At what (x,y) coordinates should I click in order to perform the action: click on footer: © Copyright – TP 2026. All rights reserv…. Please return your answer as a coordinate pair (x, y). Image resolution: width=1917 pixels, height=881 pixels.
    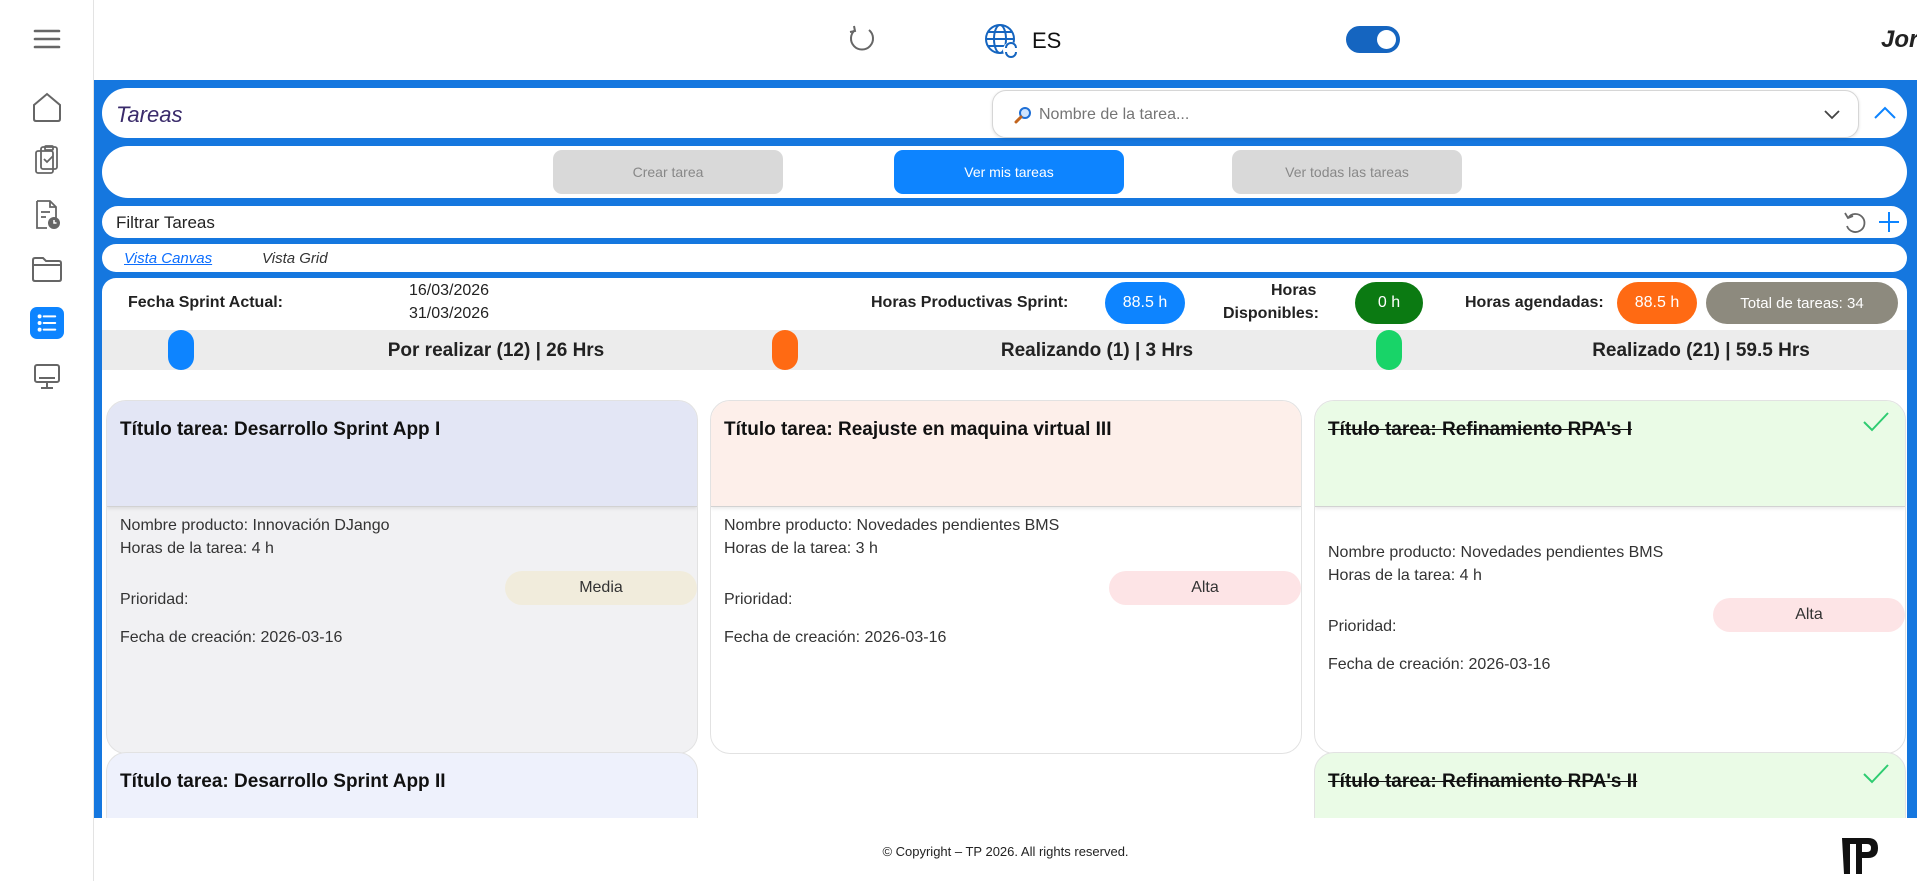
    Looking at the image, I should click on (1005, 849).